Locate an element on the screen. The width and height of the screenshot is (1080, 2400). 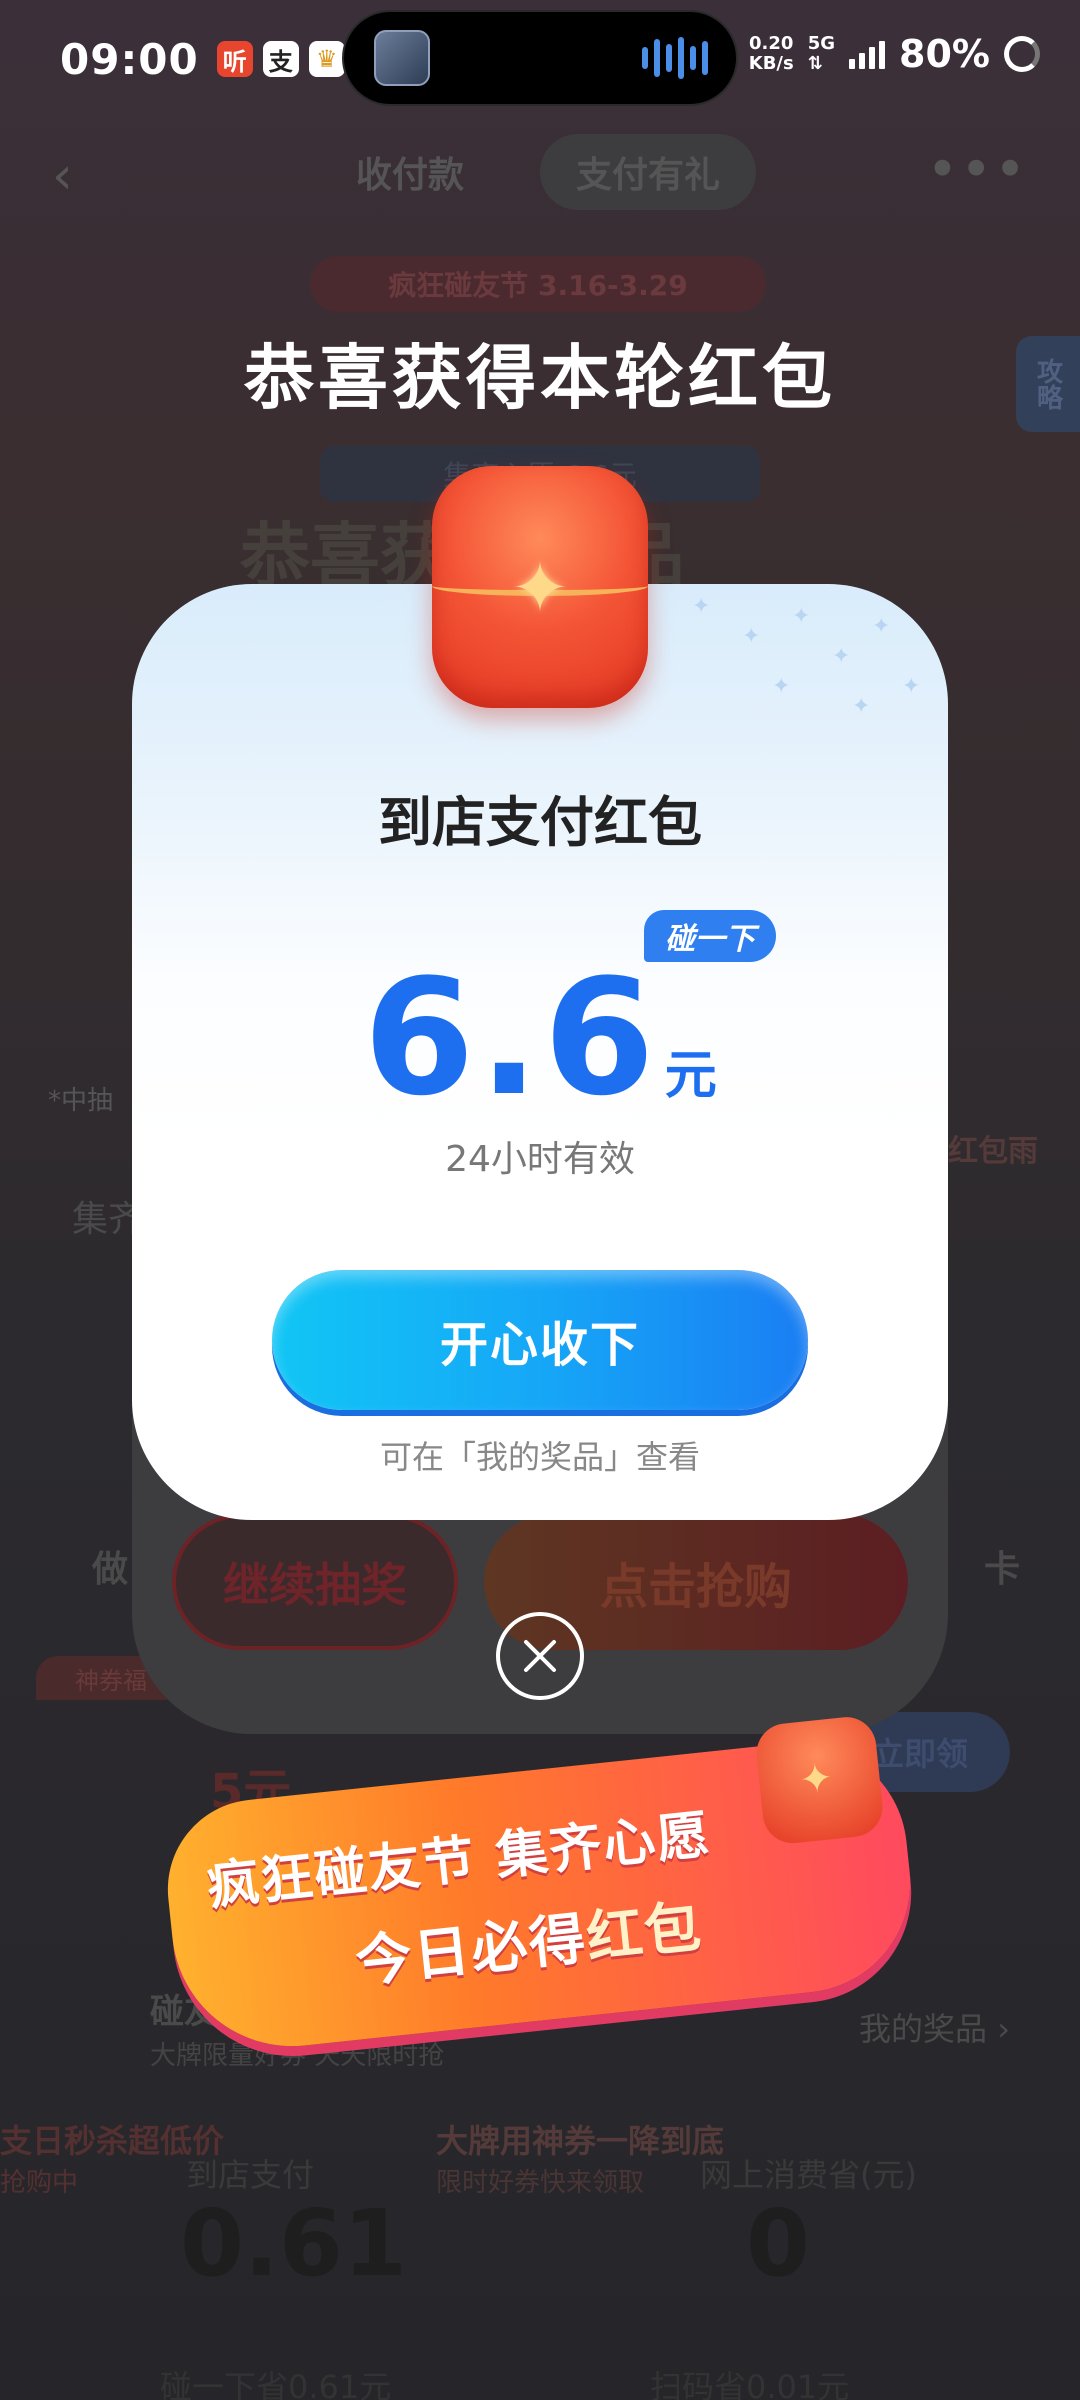
alipay-app-icon: 支 is located at coordinates (280, 59).